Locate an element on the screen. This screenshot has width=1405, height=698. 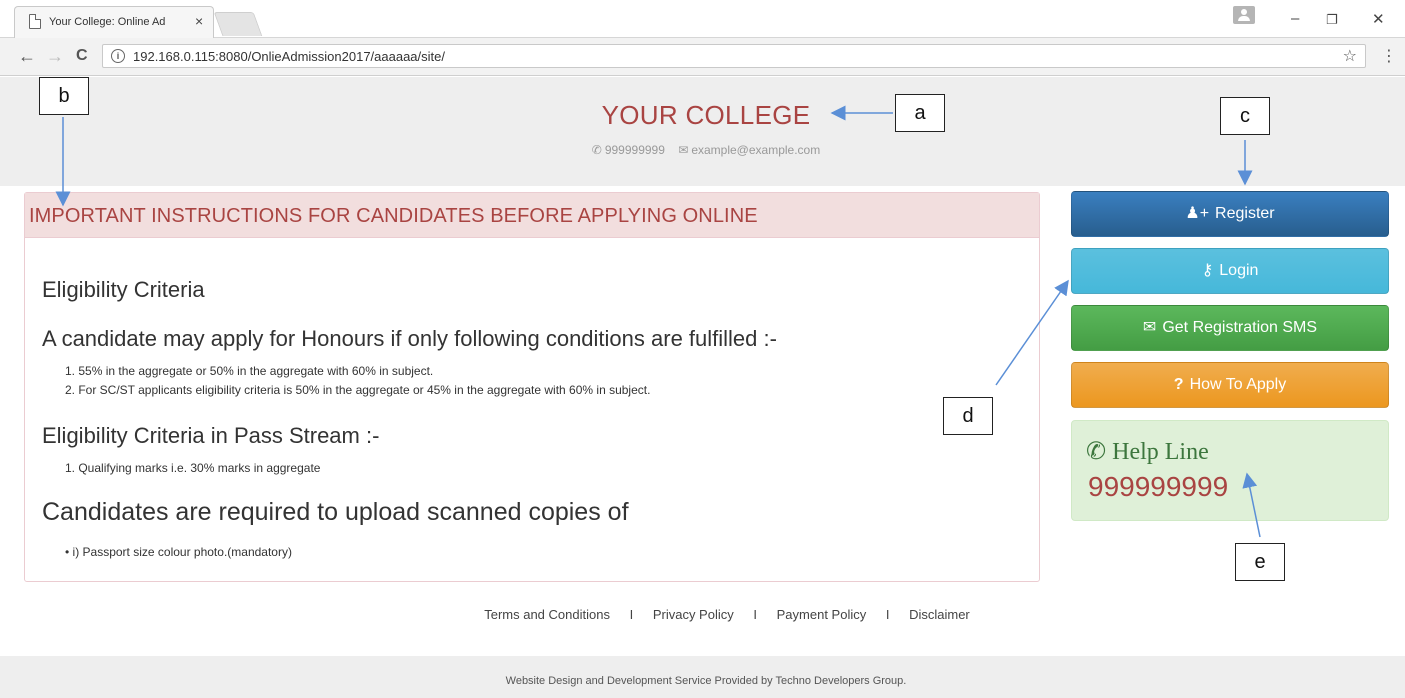
annotation-label-a: a is located at coordinates (920, 113).